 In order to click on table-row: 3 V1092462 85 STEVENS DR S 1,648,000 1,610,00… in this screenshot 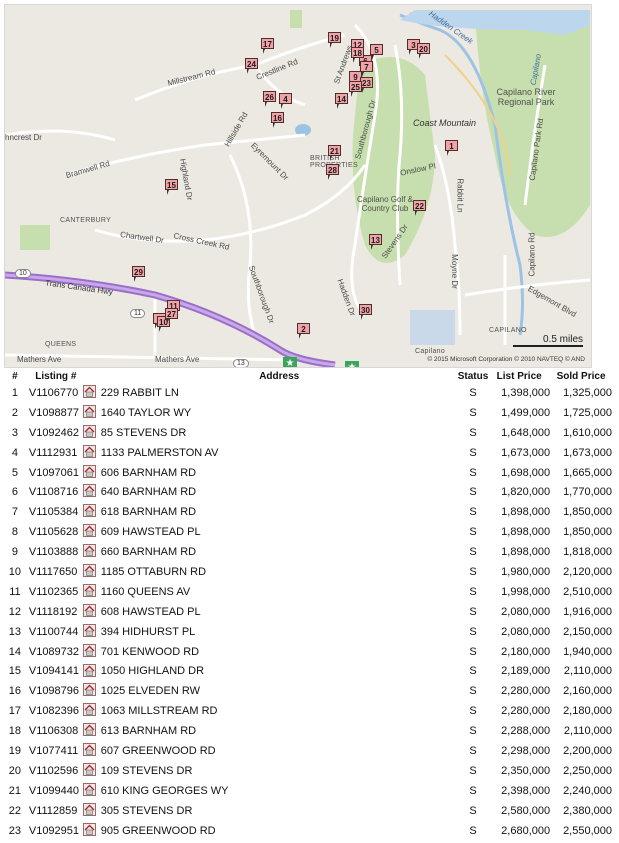, I will do `click(310, 433)`.